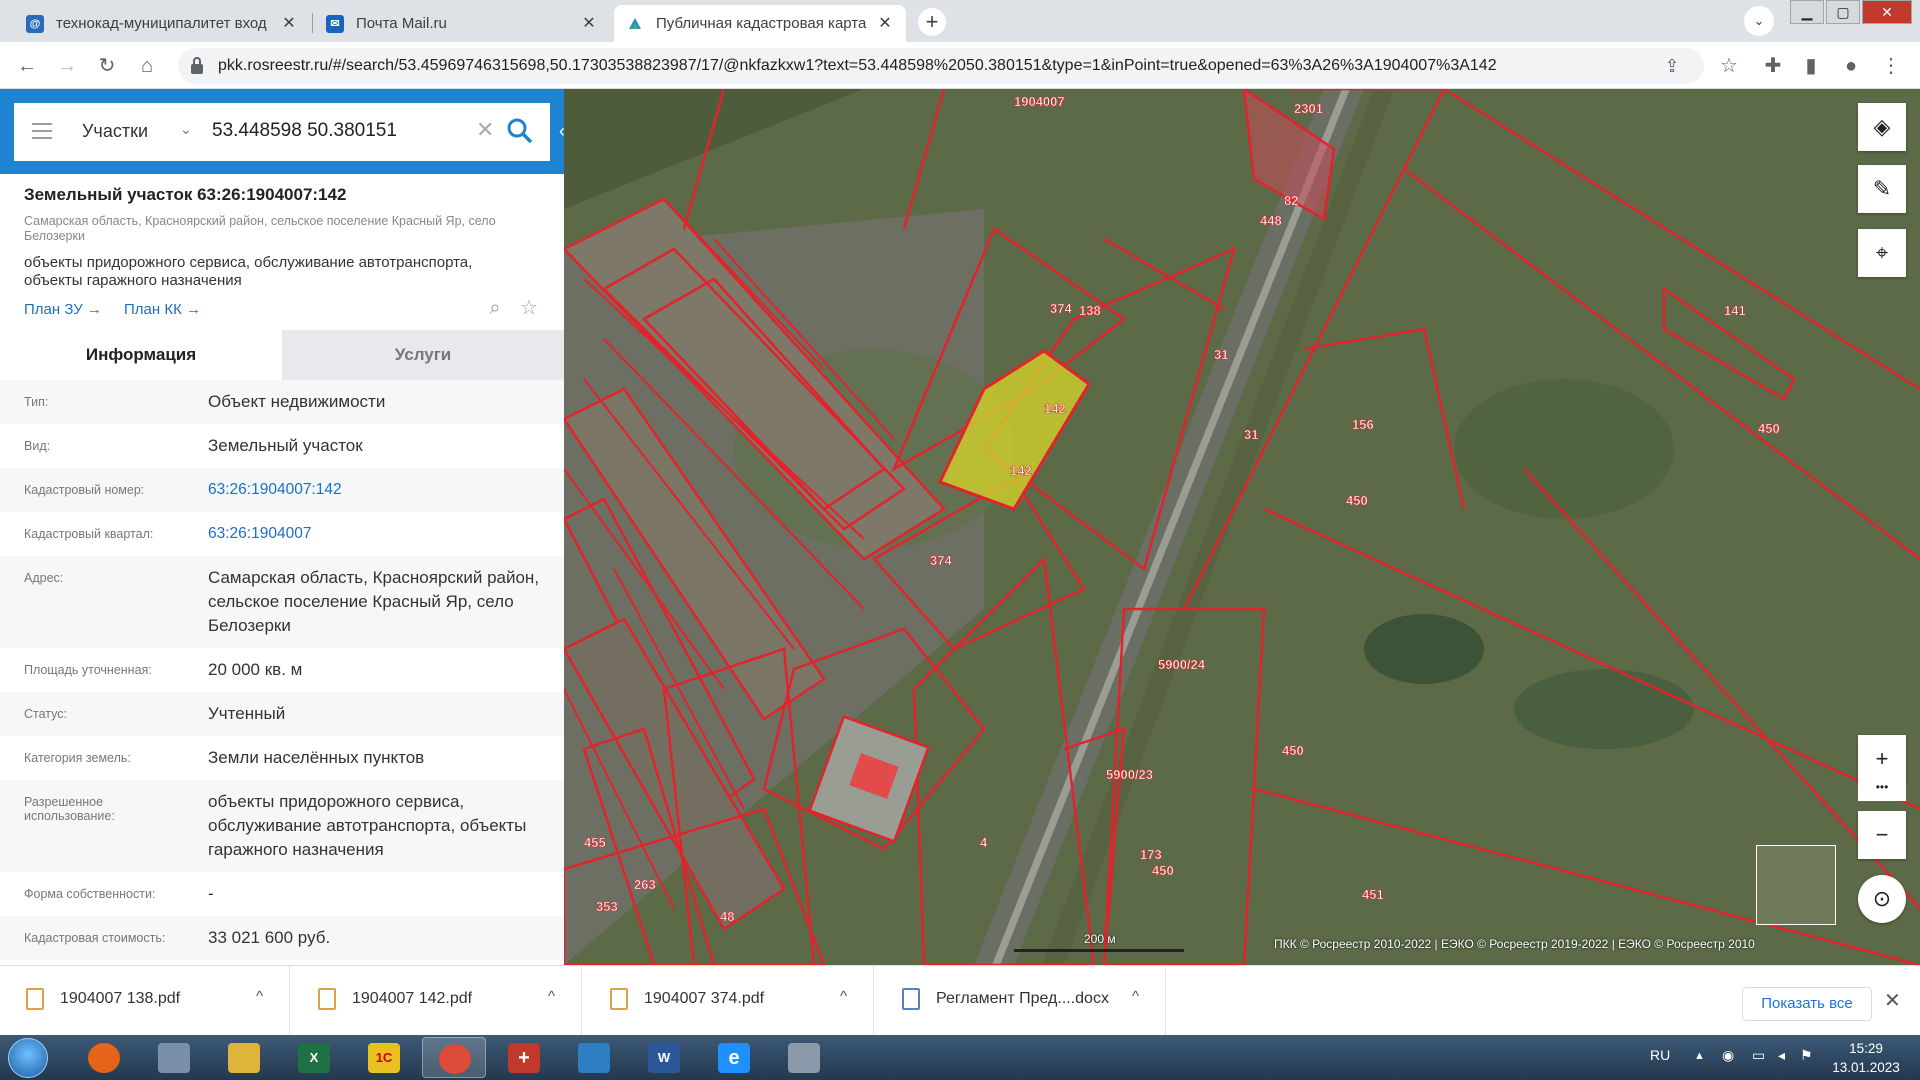 Image resolution: width=1920 pixels, height=1080 pixels. Describe the element at coordinates (932, 22) in the screenshot. I see `new-tab-button: +` at that location.